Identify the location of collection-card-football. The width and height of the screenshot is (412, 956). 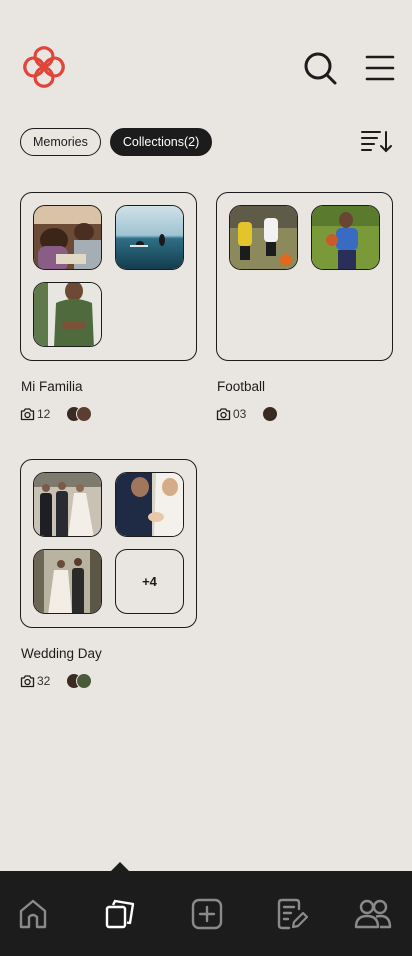
(304, 276).